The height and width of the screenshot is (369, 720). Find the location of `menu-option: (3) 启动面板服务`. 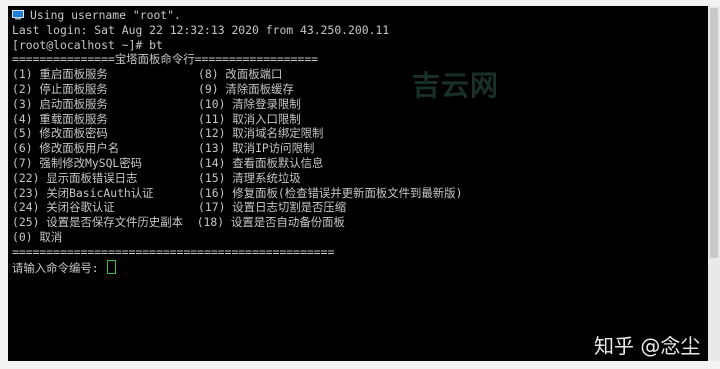

menu-option: (3) 启动面板服务 is located at coordinates (60, 103).